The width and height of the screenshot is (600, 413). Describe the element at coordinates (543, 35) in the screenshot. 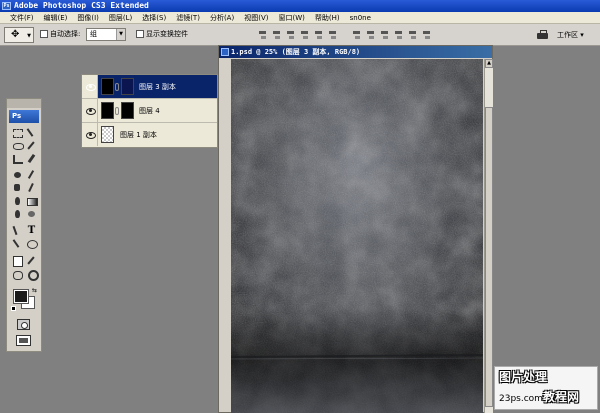

I see `camera-icon` at that location.